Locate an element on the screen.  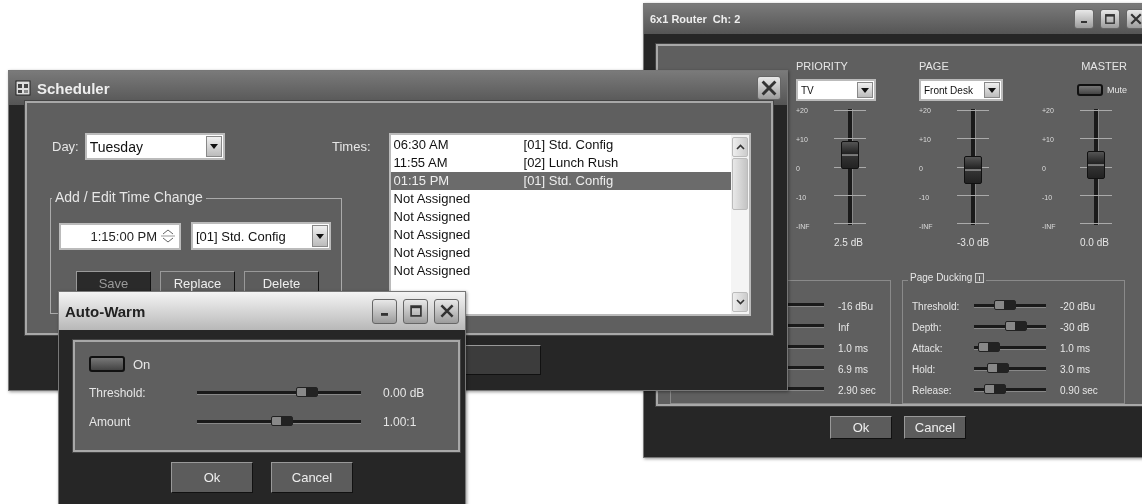
scroll-down-icon is located at coordinates (740, 302).